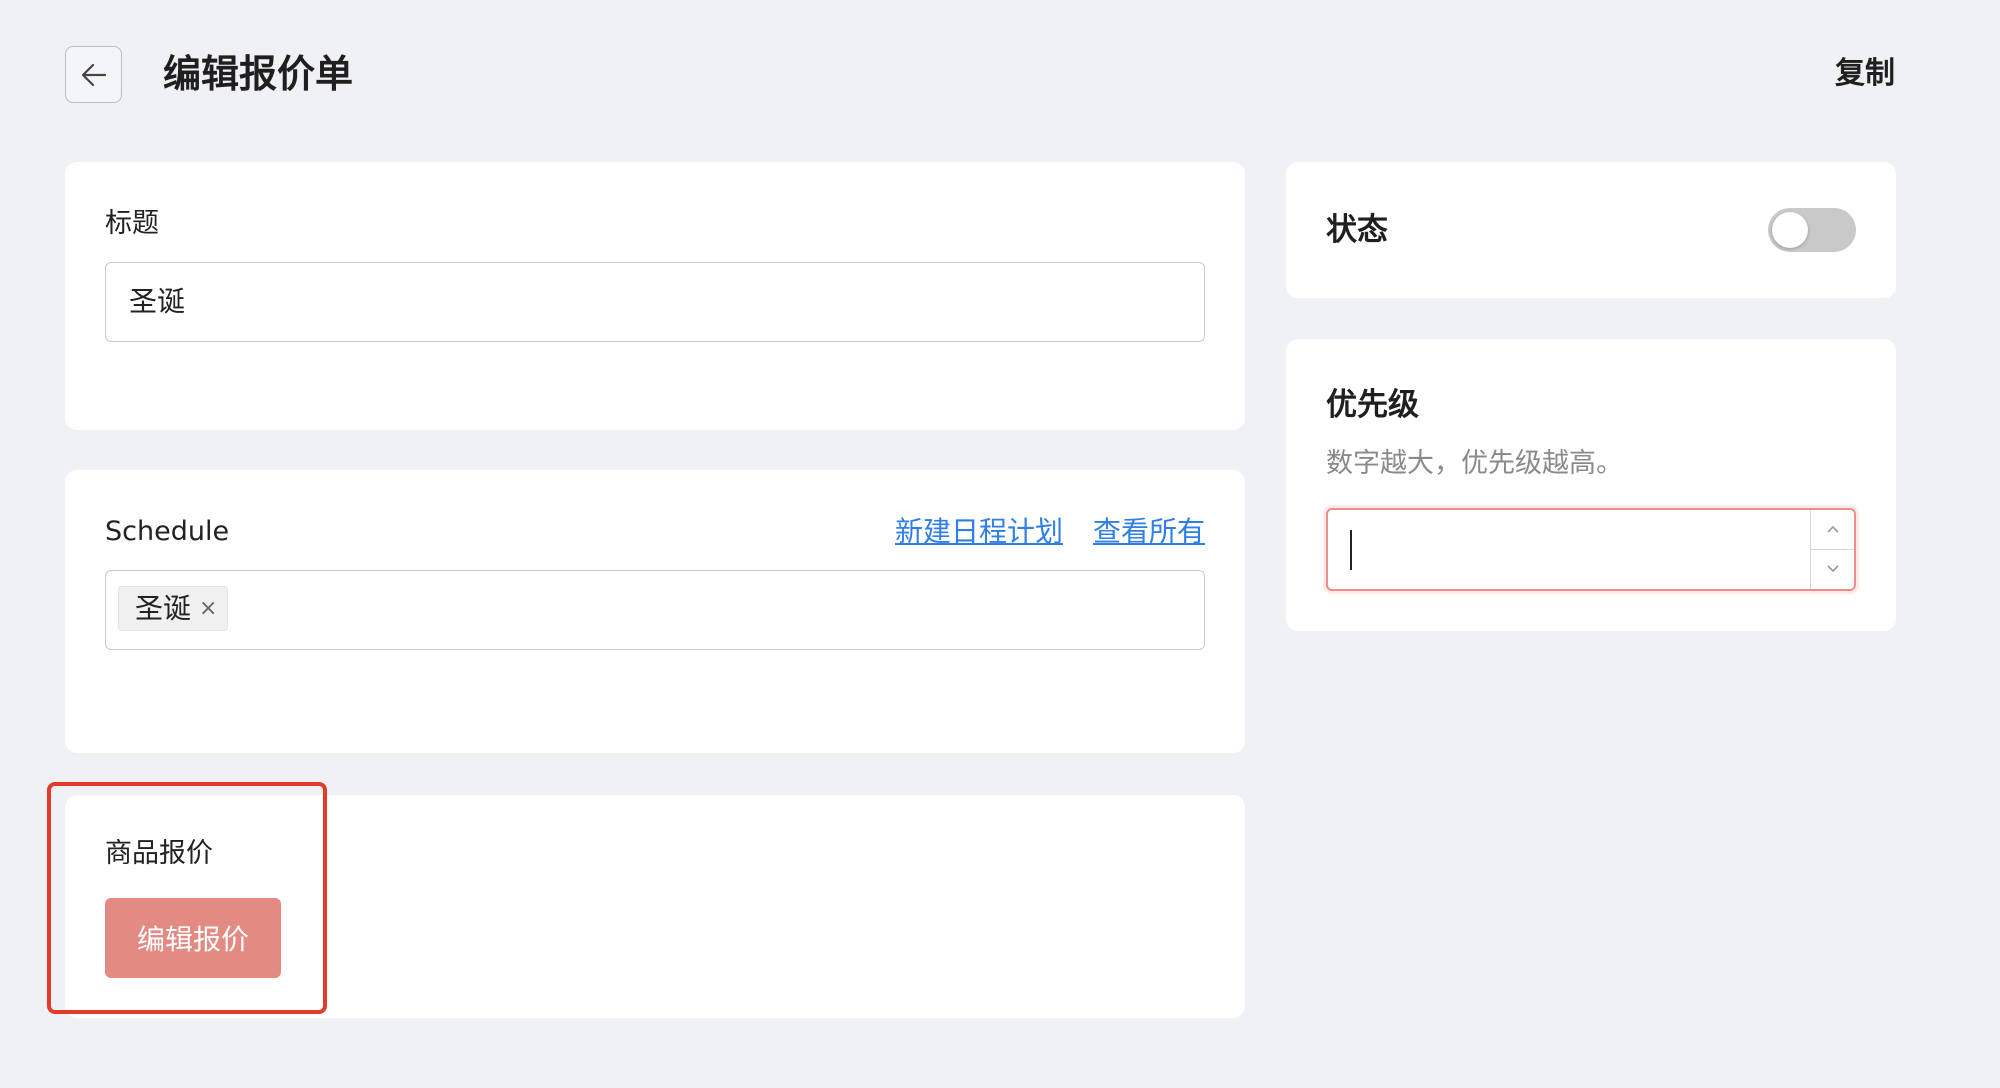 The image size is (2000, 1088). What do you see at coordinates (193, 938) in the screenshot?
I see `edit-quote-button: 编辑报价` at bounding box center [193, 938].